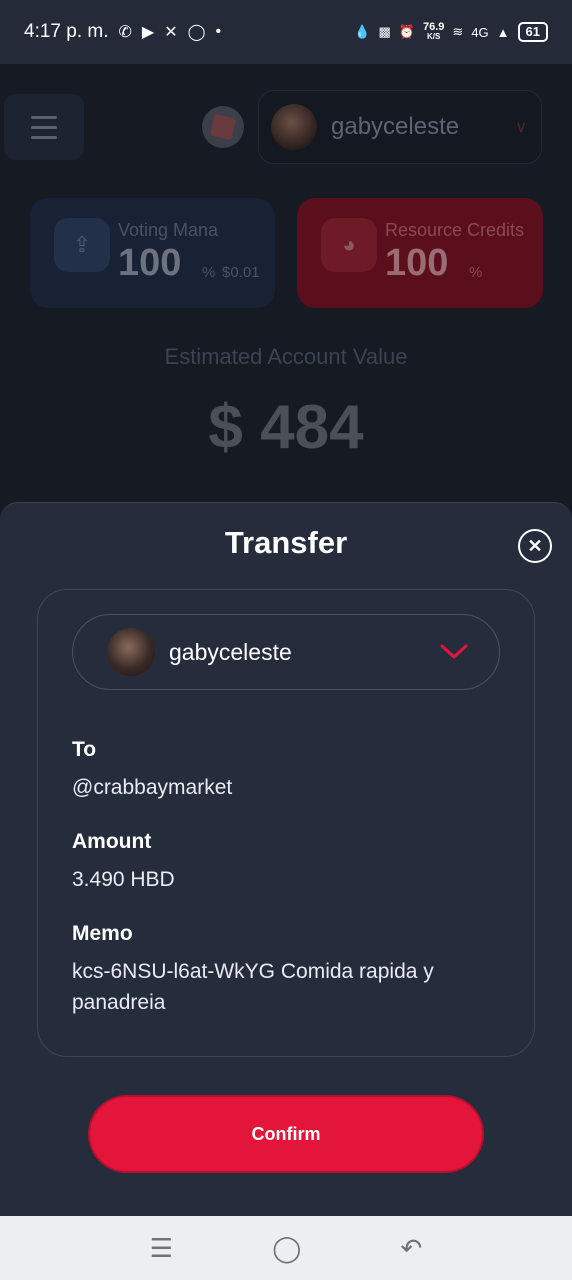 The height and width of the screenshot is (1280, 572). What do you see at coordinates (148, 32) in the screenshot?
I see `youtube-icon: ▶` at bounding box center [148, 32].